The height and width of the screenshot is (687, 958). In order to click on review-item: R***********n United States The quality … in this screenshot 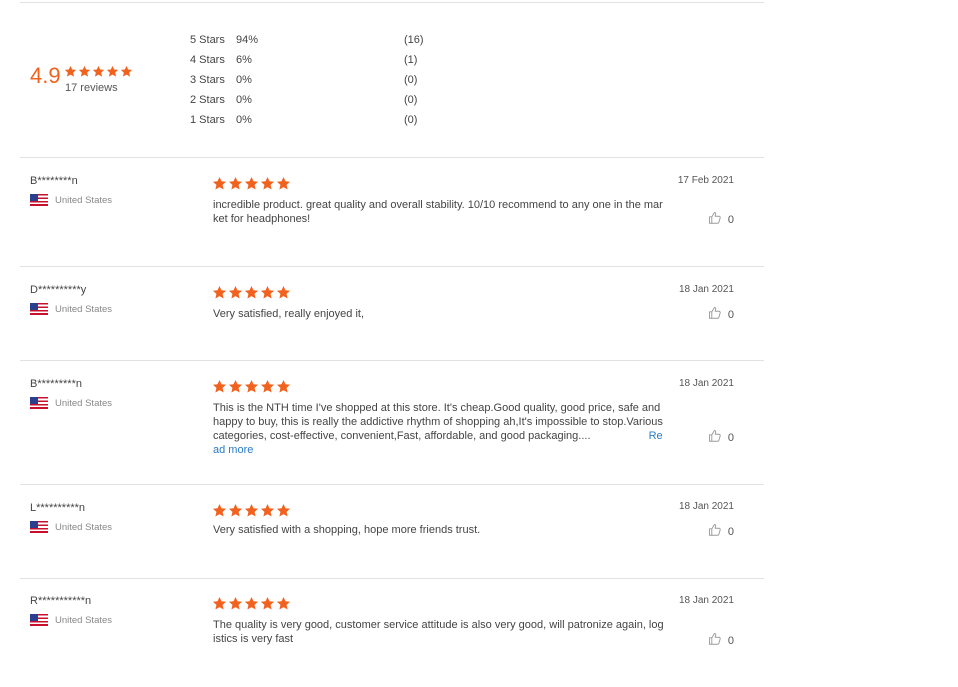, I will do `click(382, 633)`.